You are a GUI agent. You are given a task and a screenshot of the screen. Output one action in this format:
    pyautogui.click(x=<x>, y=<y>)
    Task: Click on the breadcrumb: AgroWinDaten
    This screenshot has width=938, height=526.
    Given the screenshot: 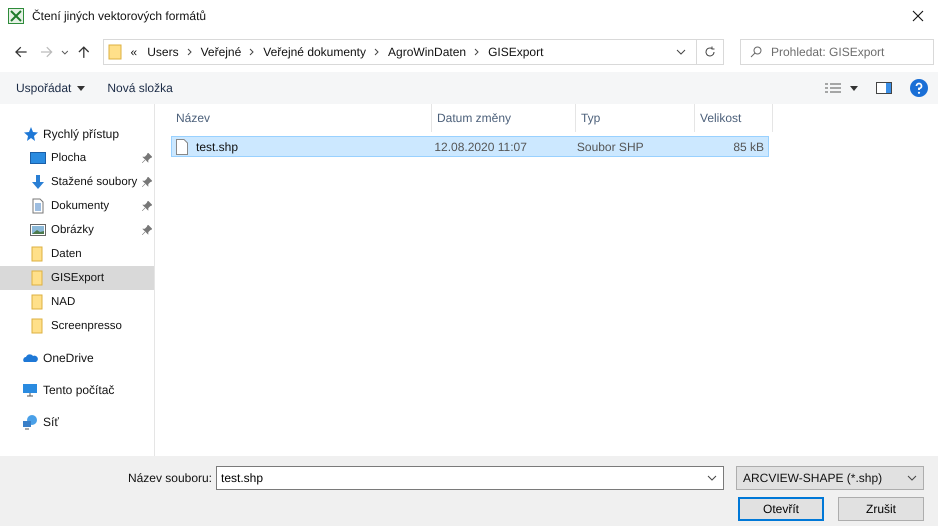 What is the action you would take?
    pyautogui.click(x=427, y=52)
    